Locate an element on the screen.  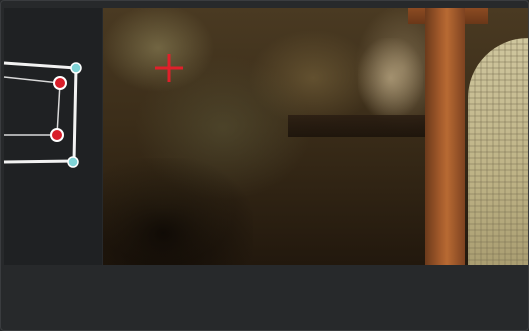
inner-handle-bottom is located at coordinates (57, 135).